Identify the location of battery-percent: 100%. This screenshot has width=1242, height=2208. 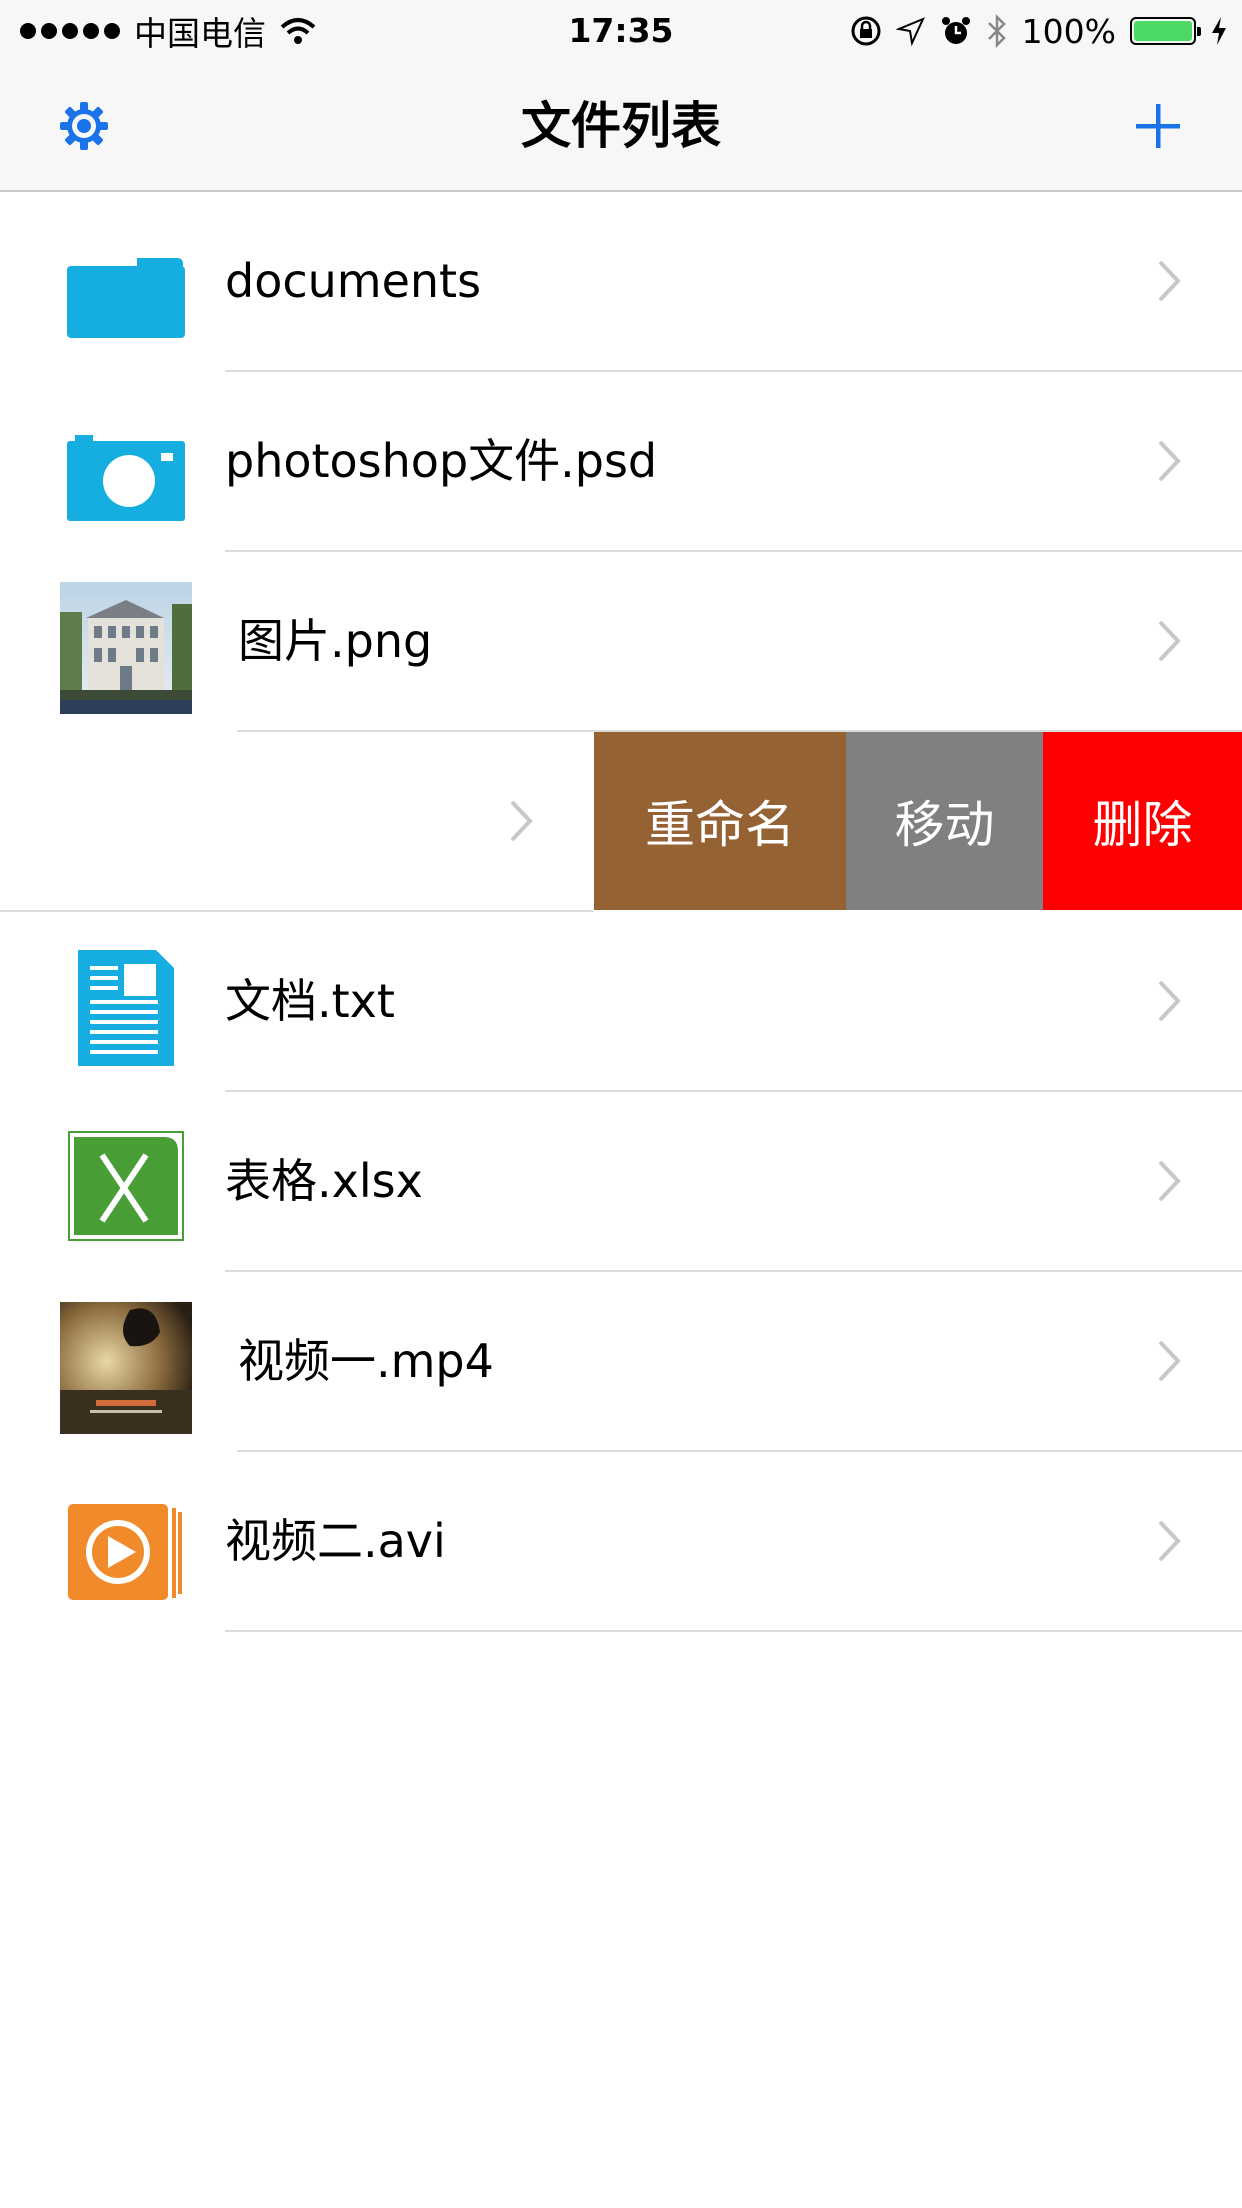
(1068, 31).